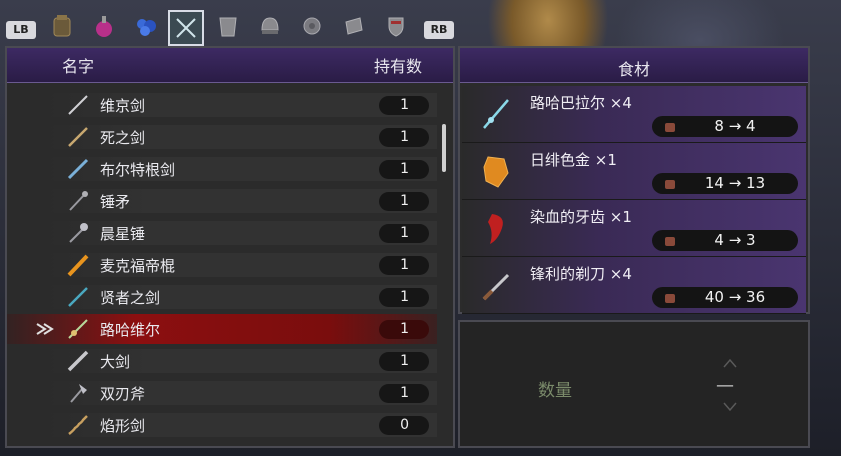 The image size is (841, 456). Describe the element at coordinates (730, 407) in the screenshot. I see `chevron-down-icon` at that location.